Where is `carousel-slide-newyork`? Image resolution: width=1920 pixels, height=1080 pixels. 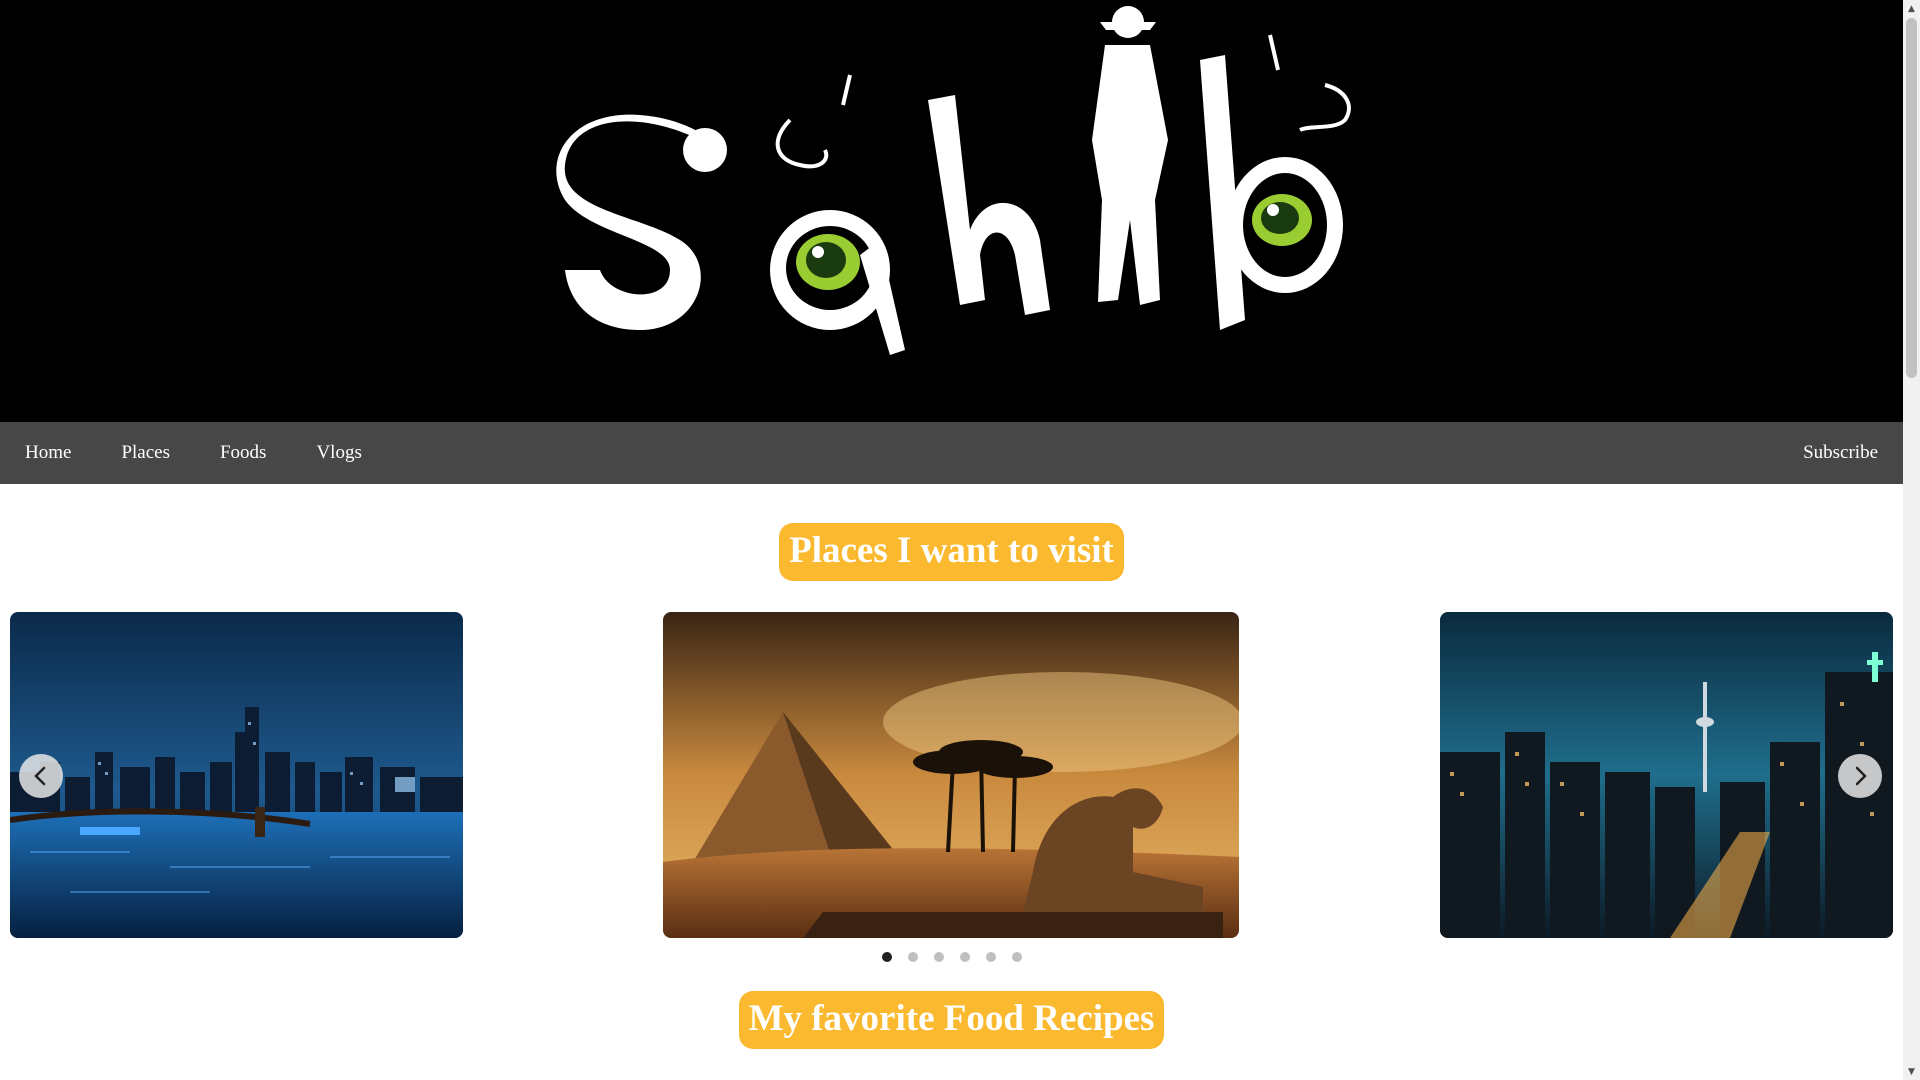 carousel-slide-newyork is located at coordinates (236, 775).